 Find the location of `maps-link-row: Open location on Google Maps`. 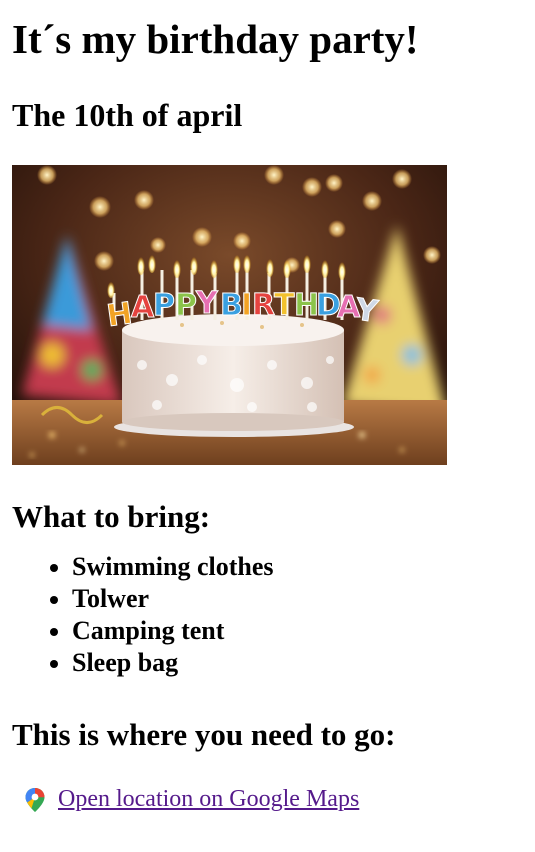

maps-link-row: Open location on Google Maps is located at coordinates (267, 799).